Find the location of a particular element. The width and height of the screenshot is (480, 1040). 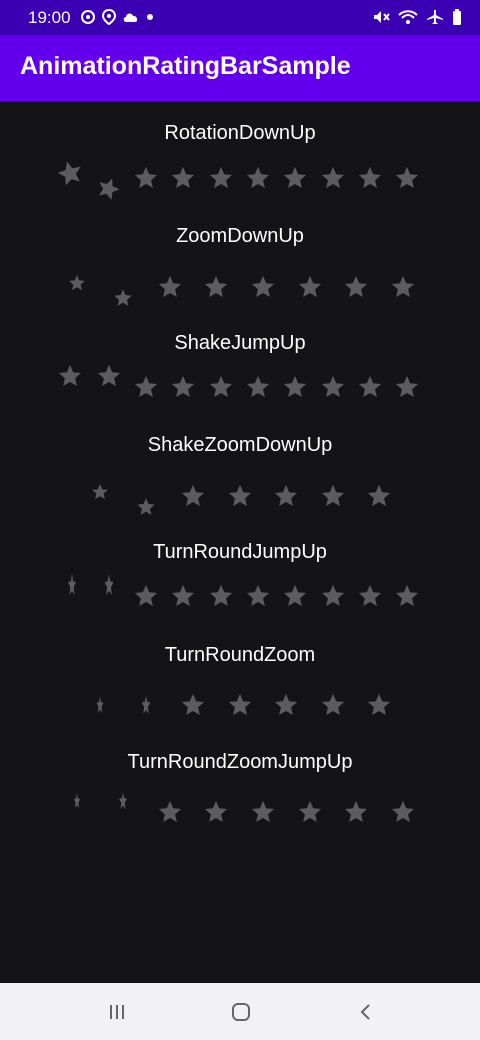

section-label: ShakeZoomDownUp is located at coordinates (240, 445).